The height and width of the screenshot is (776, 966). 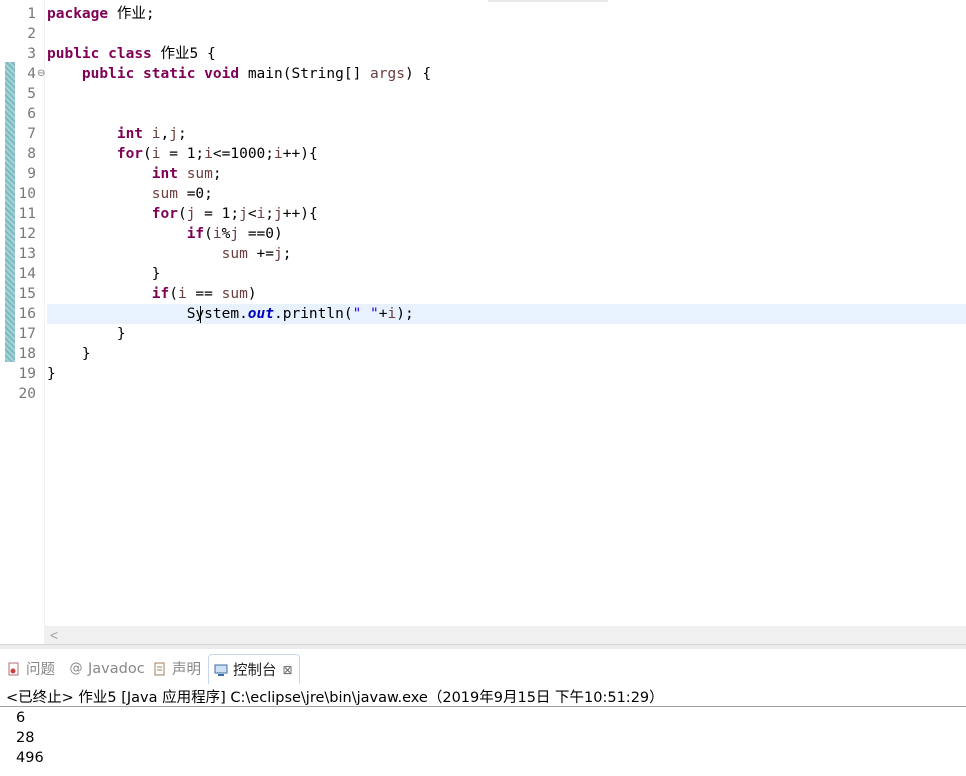 What do you see at coordinates (483, 254) in the screenshot?
I see `code-line: 13 sum +=j;` at bounding box center [483, 254].